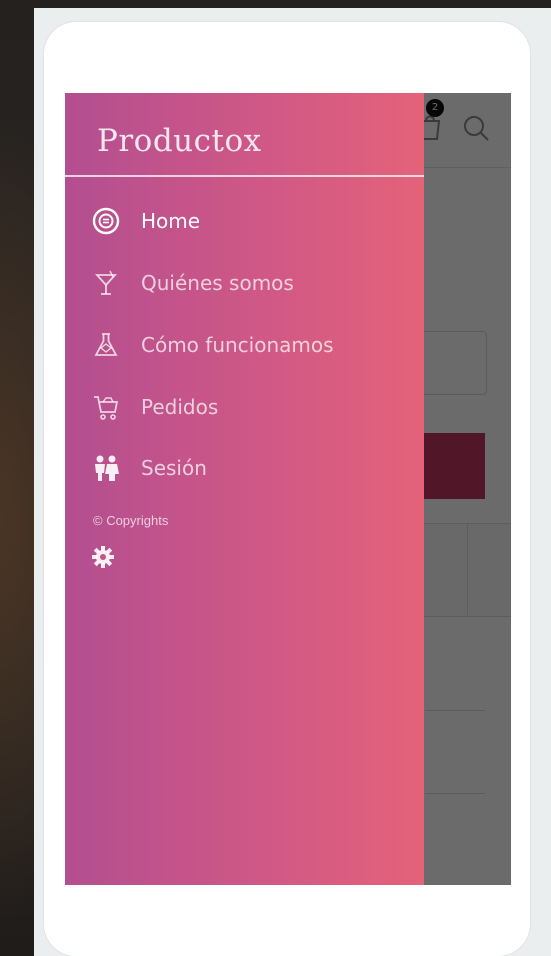 The width and height of the screenshot is (551, 956). Describe the element at coordinates (106, 221) in the screenshot. I see `home-circle-icon` at that location.